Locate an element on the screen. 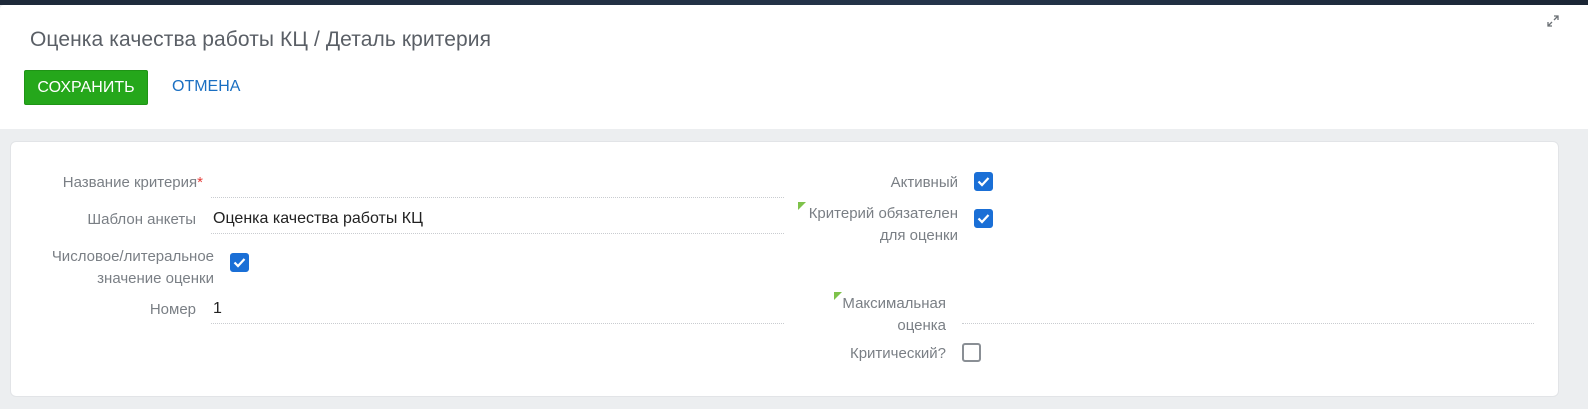 The image size is (1588, 409). save-button: СОХРАНИТЬ is located at coordinates (86, 87).